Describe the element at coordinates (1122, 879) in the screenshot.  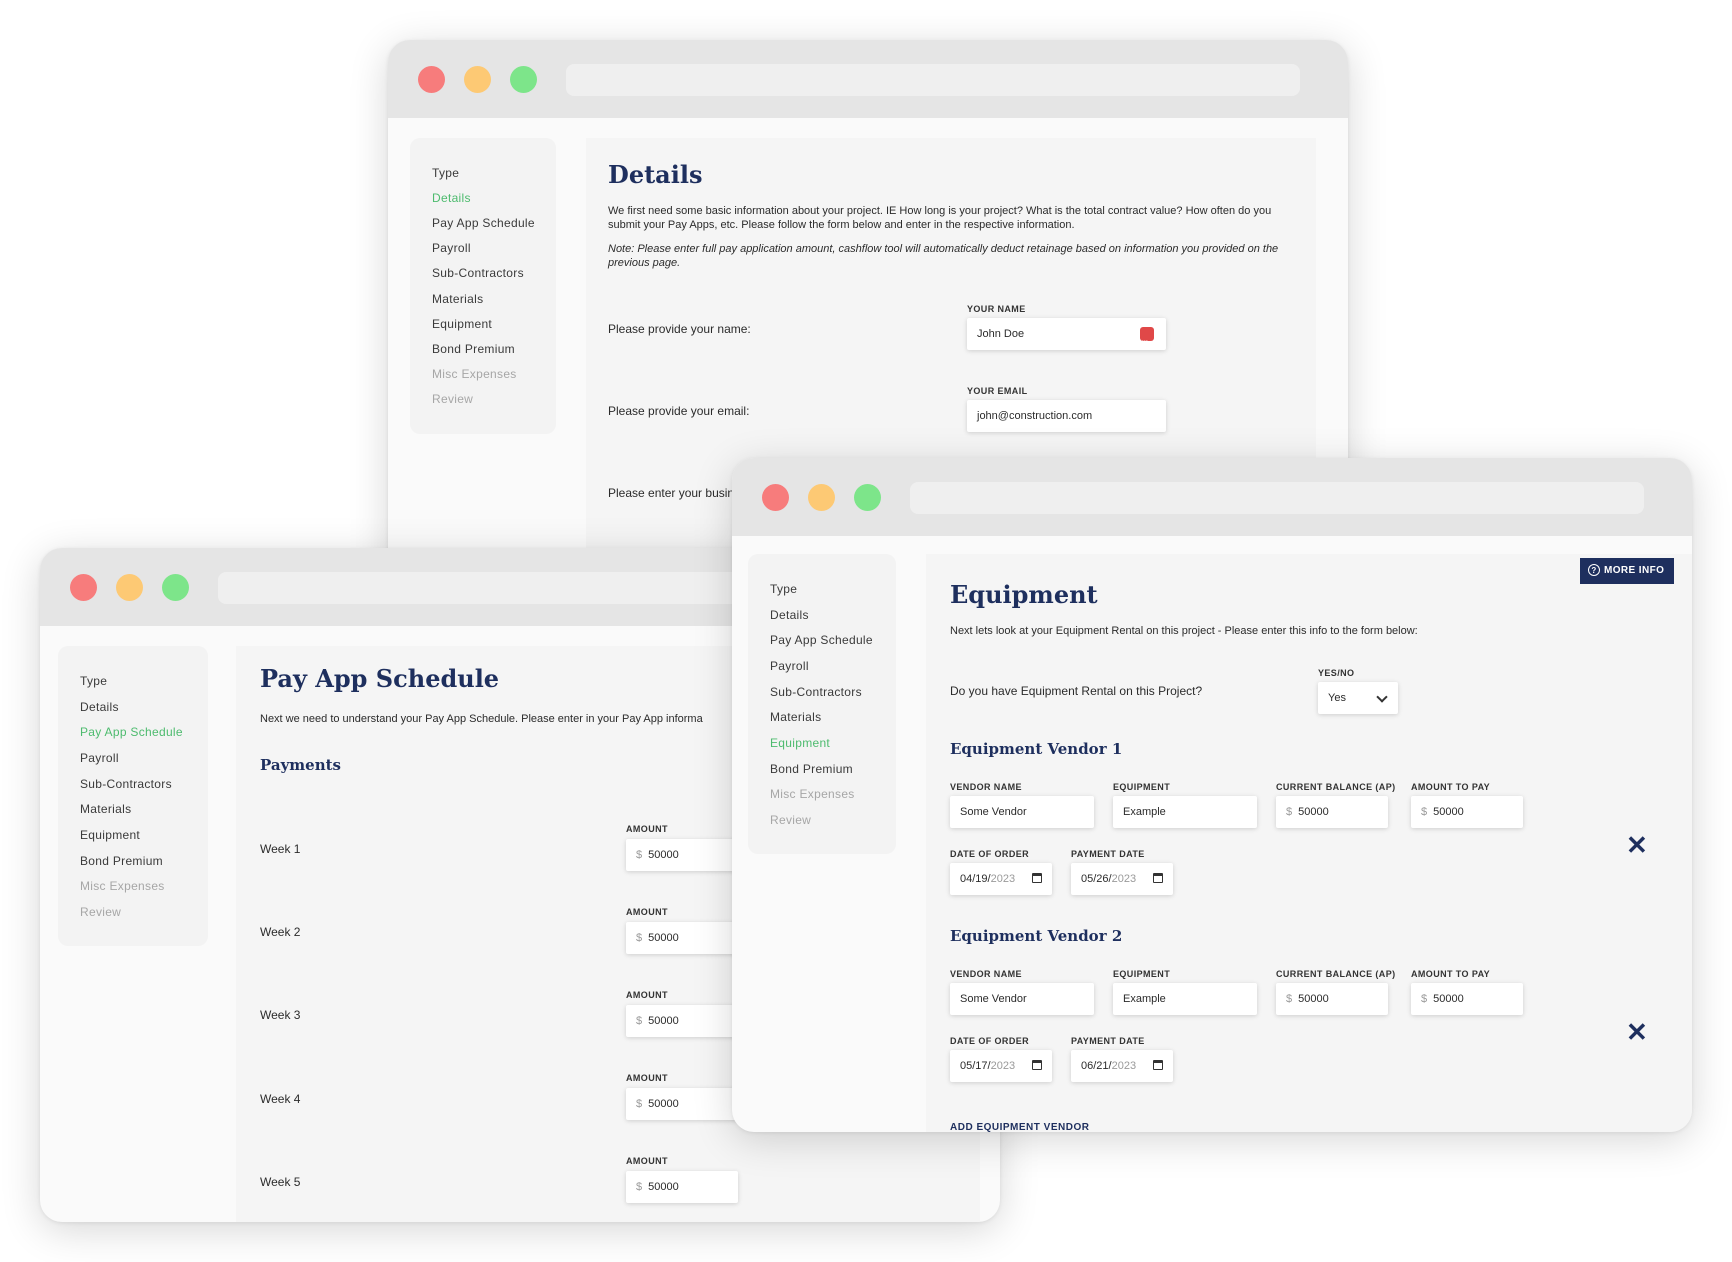
I see `payment-date-field: 05/26/2023` at that location.